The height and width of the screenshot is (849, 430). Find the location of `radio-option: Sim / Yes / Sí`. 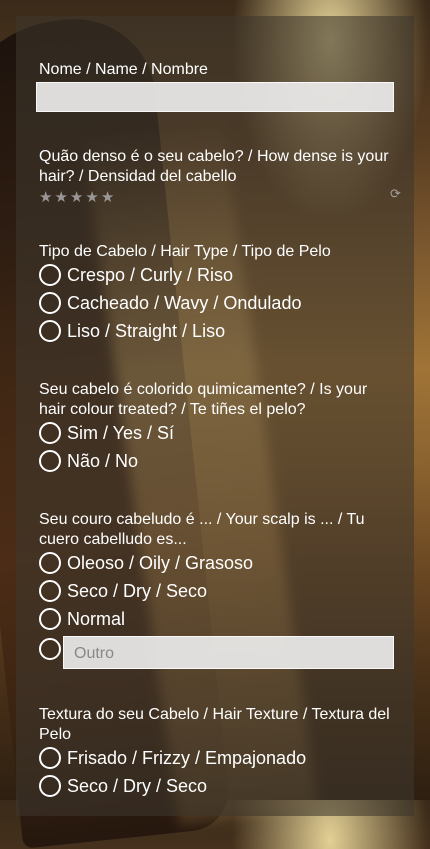

radio-option: Sim / Yes / Sí is located at coordinates (106, 433).